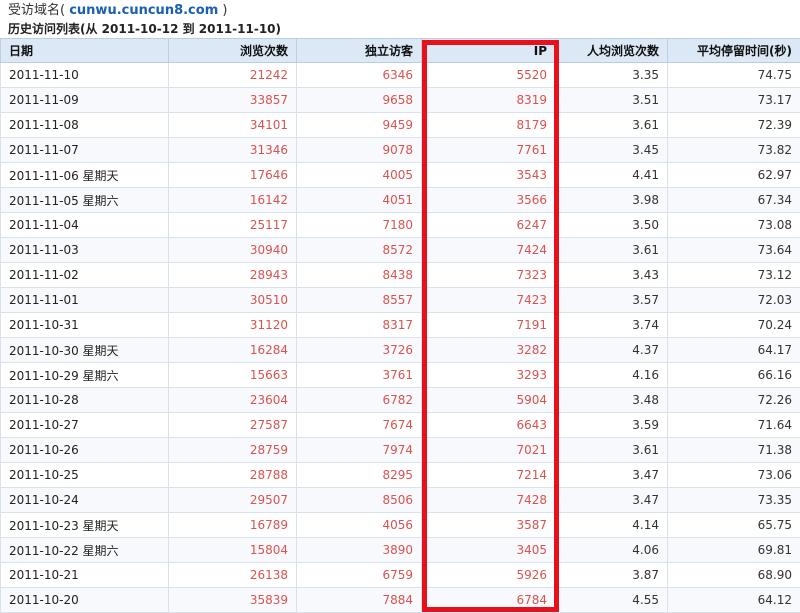 This screenshot has width=800, height=613. Describe the element at coordinates (734, 600) in the screenshot. I see `avg-duration-cell: 64.12` at that location.